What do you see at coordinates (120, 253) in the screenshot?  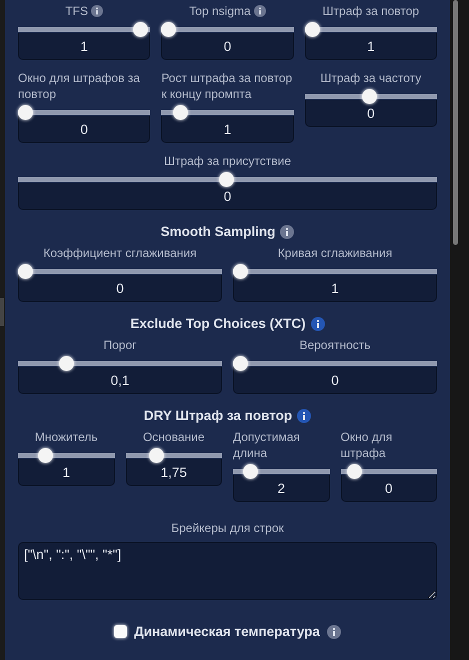 I see `slider-label: Коэффициент сглаживания` at bounding box center [120, 253].